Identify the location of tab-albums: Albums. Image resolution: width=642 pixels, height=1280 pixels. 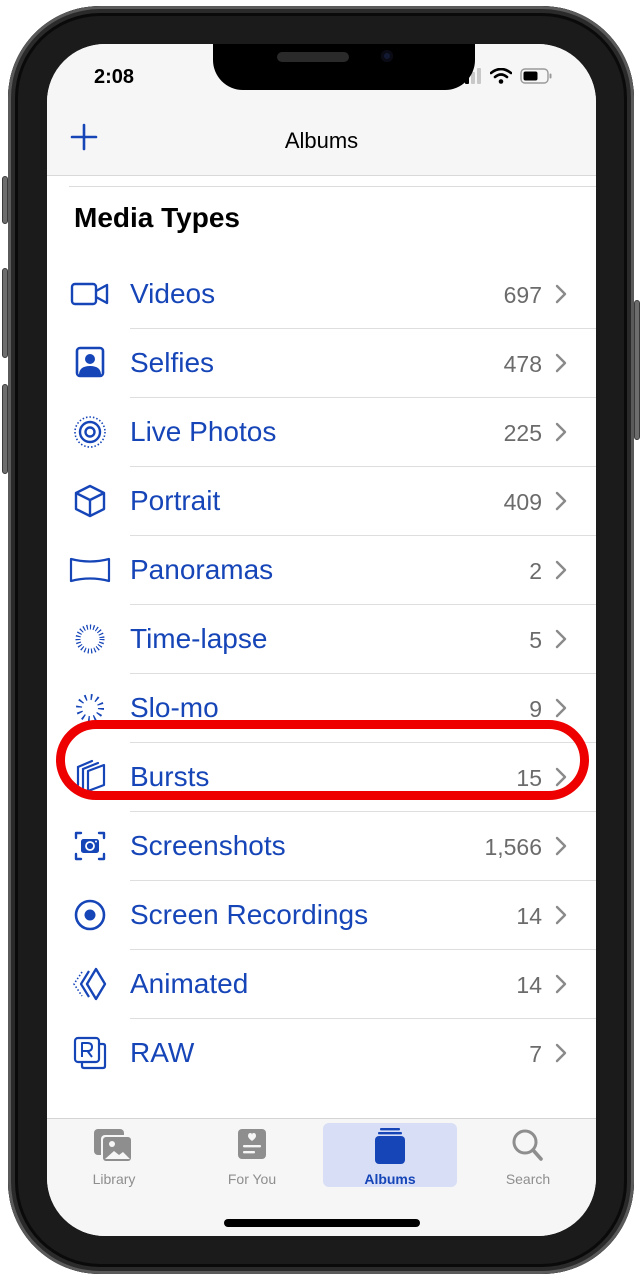
(390, 1155).